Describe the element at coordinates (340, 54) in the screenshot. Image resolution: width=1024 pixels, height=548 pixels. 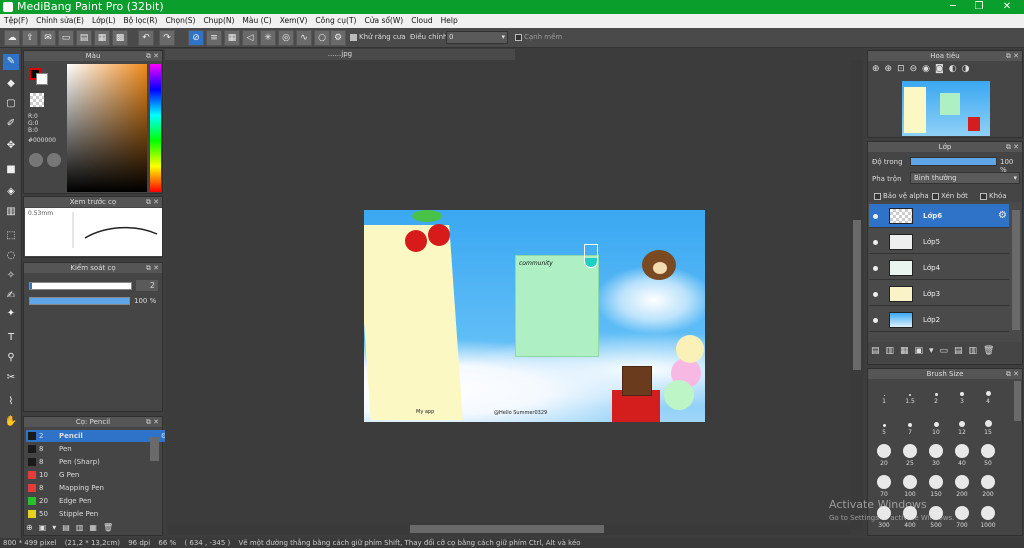
I see `document-tab: ......jpg` at that location.